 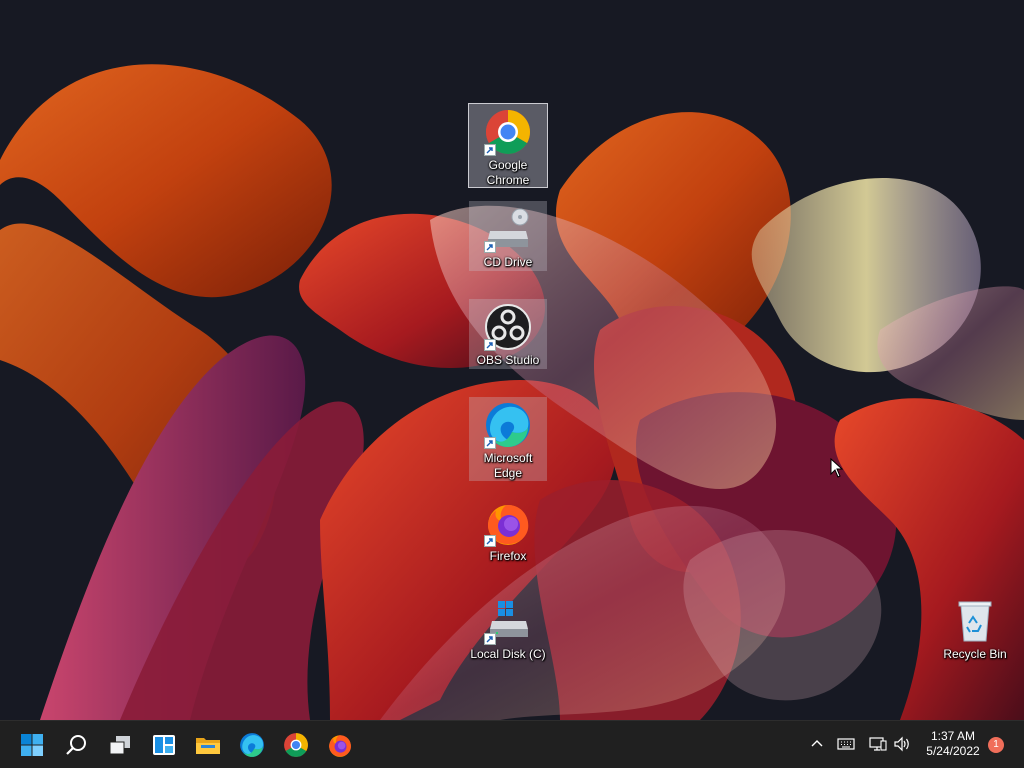 I want to click on taskbar-edge-button, so click(x=252, y=745).